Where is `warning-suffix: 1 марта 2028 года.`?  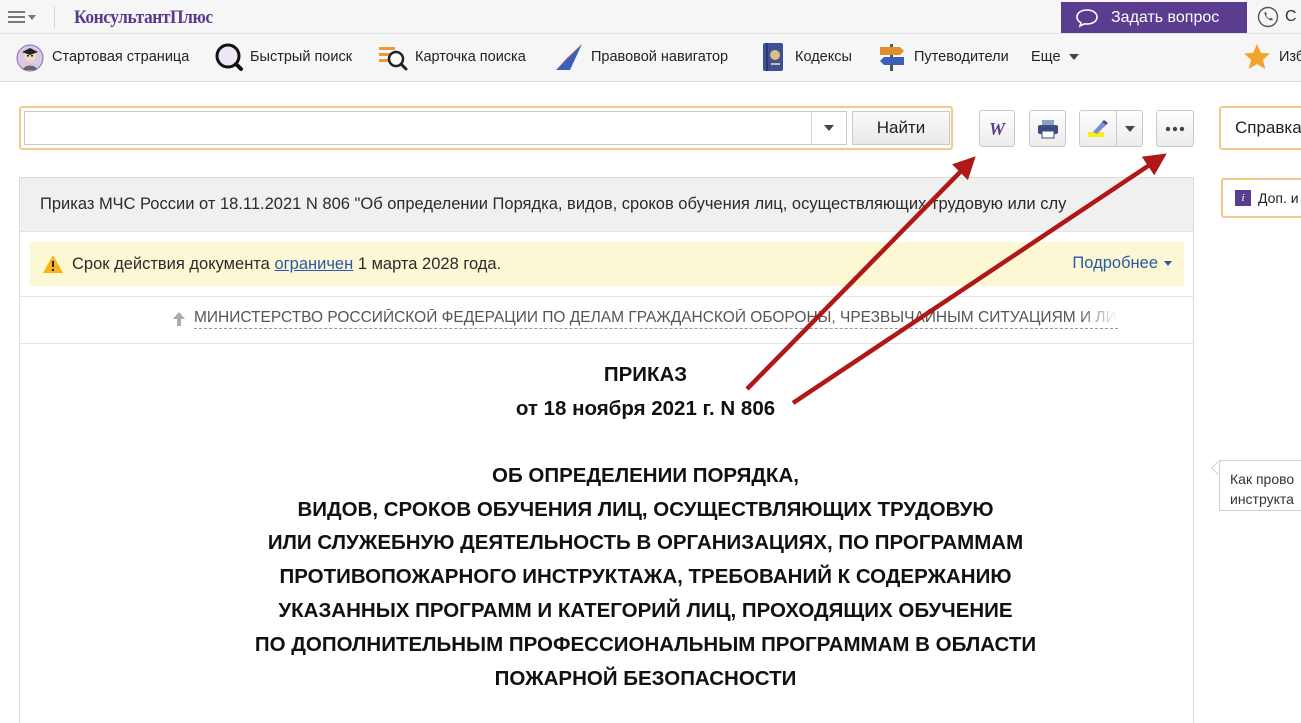 warning-suffix: 1 марта 2028 года. is located at coordinates (429, 263).